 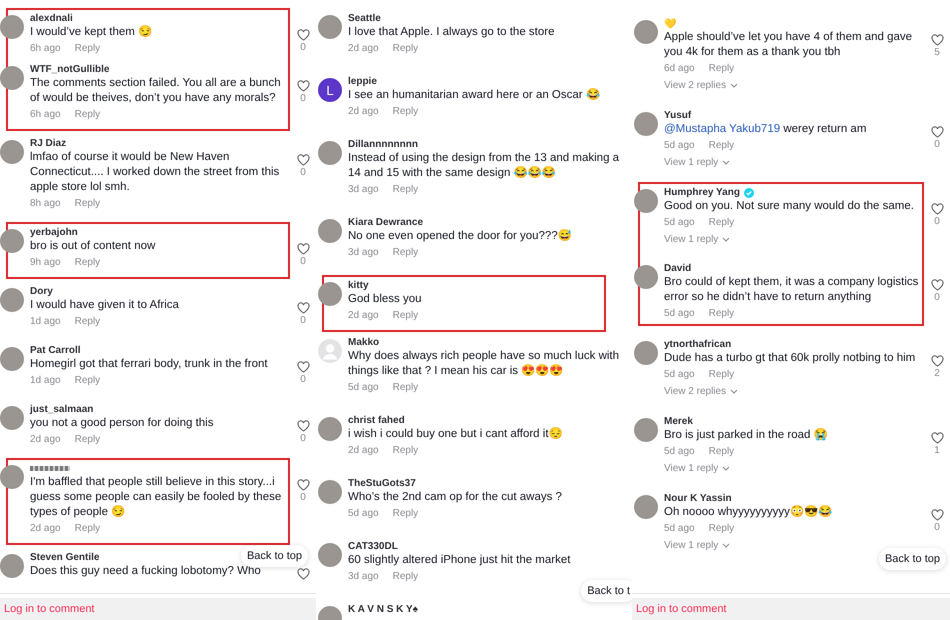 I want to click on comment-text: Apple should’ve let you have 4 of them and gave you 4k for them as a thank you tbh, so click(x=789, y=45).